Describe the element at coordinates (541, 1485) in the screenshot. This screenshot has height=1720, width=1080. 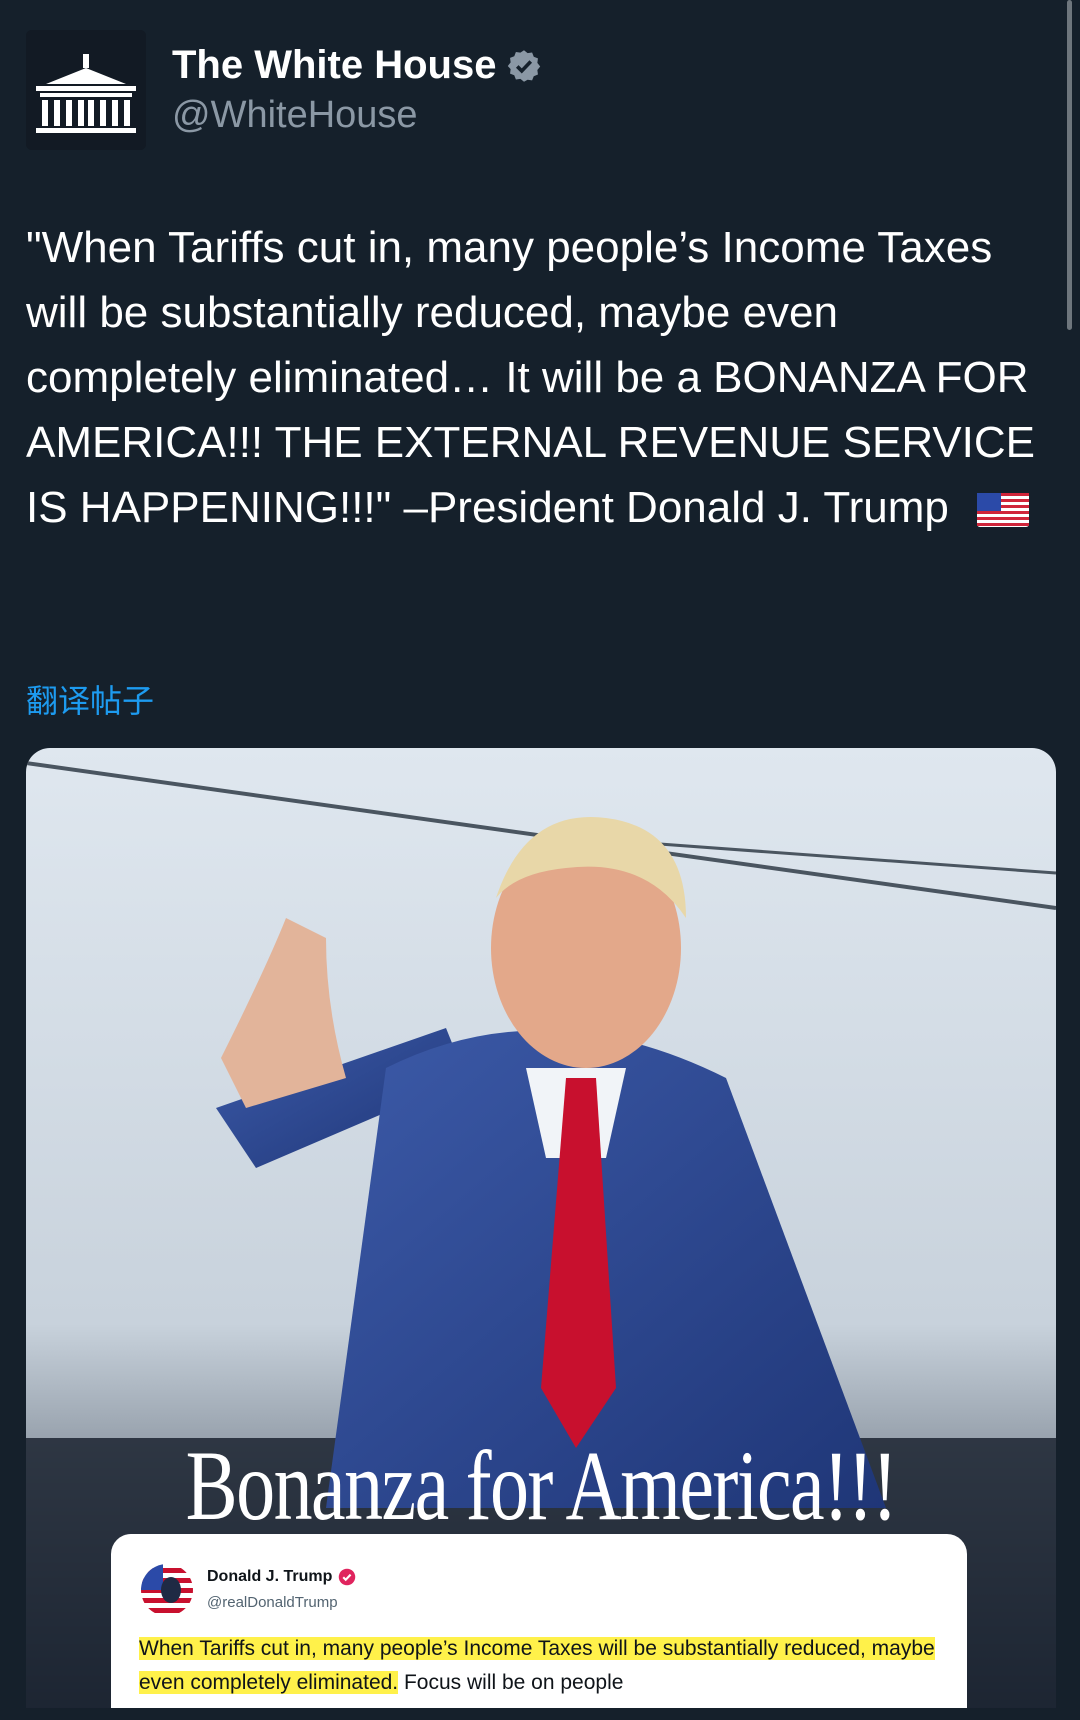
I see `media-caption: Bonanza for America!!!` at that location.